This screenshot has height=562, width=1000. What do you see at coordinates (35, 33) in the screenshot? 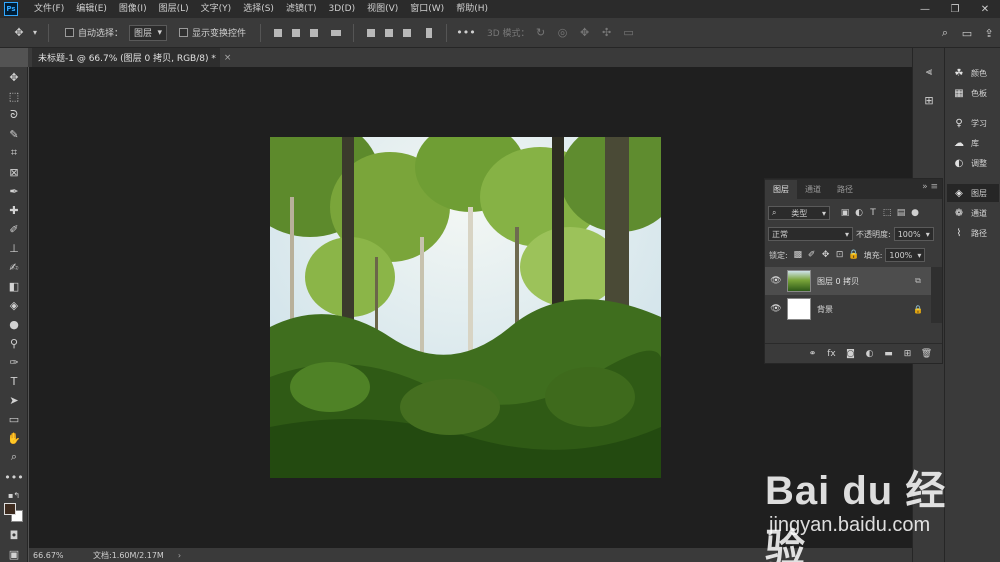
I see `chevron-down-icon: ▾` at bounding box center [35, 33].